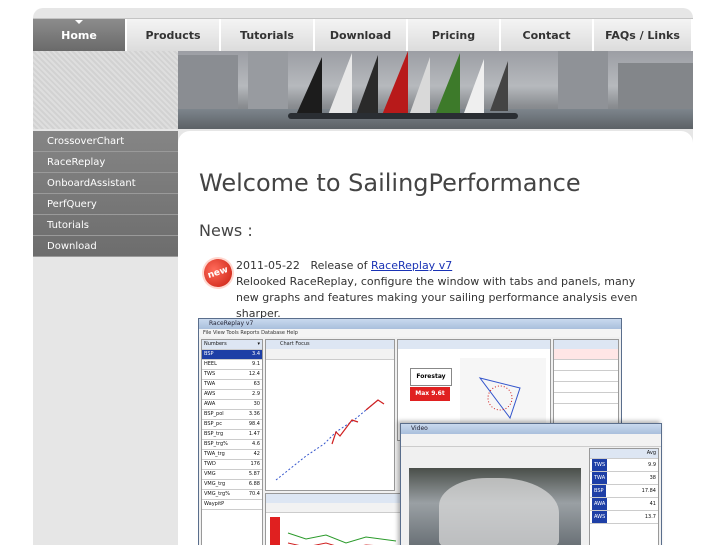 The height and width of the screenshot is (545, 727). Describe the element at coordinates (586, 344) in the screenshot. I see `right-list-header` at that location.